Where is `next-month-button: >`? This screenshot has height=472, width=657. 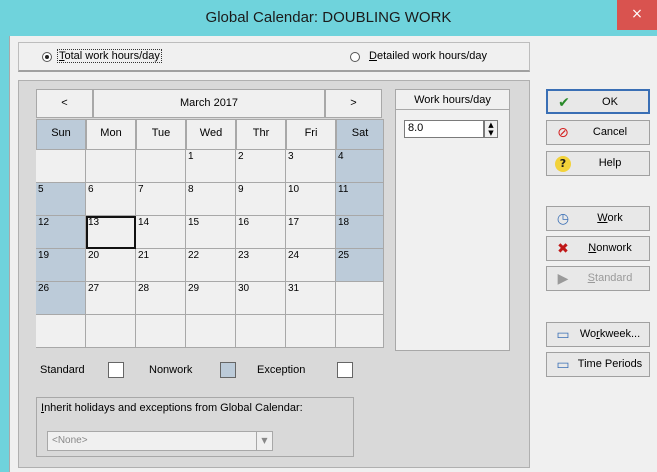
next-month-button: > is located at coordinates (353, 103).